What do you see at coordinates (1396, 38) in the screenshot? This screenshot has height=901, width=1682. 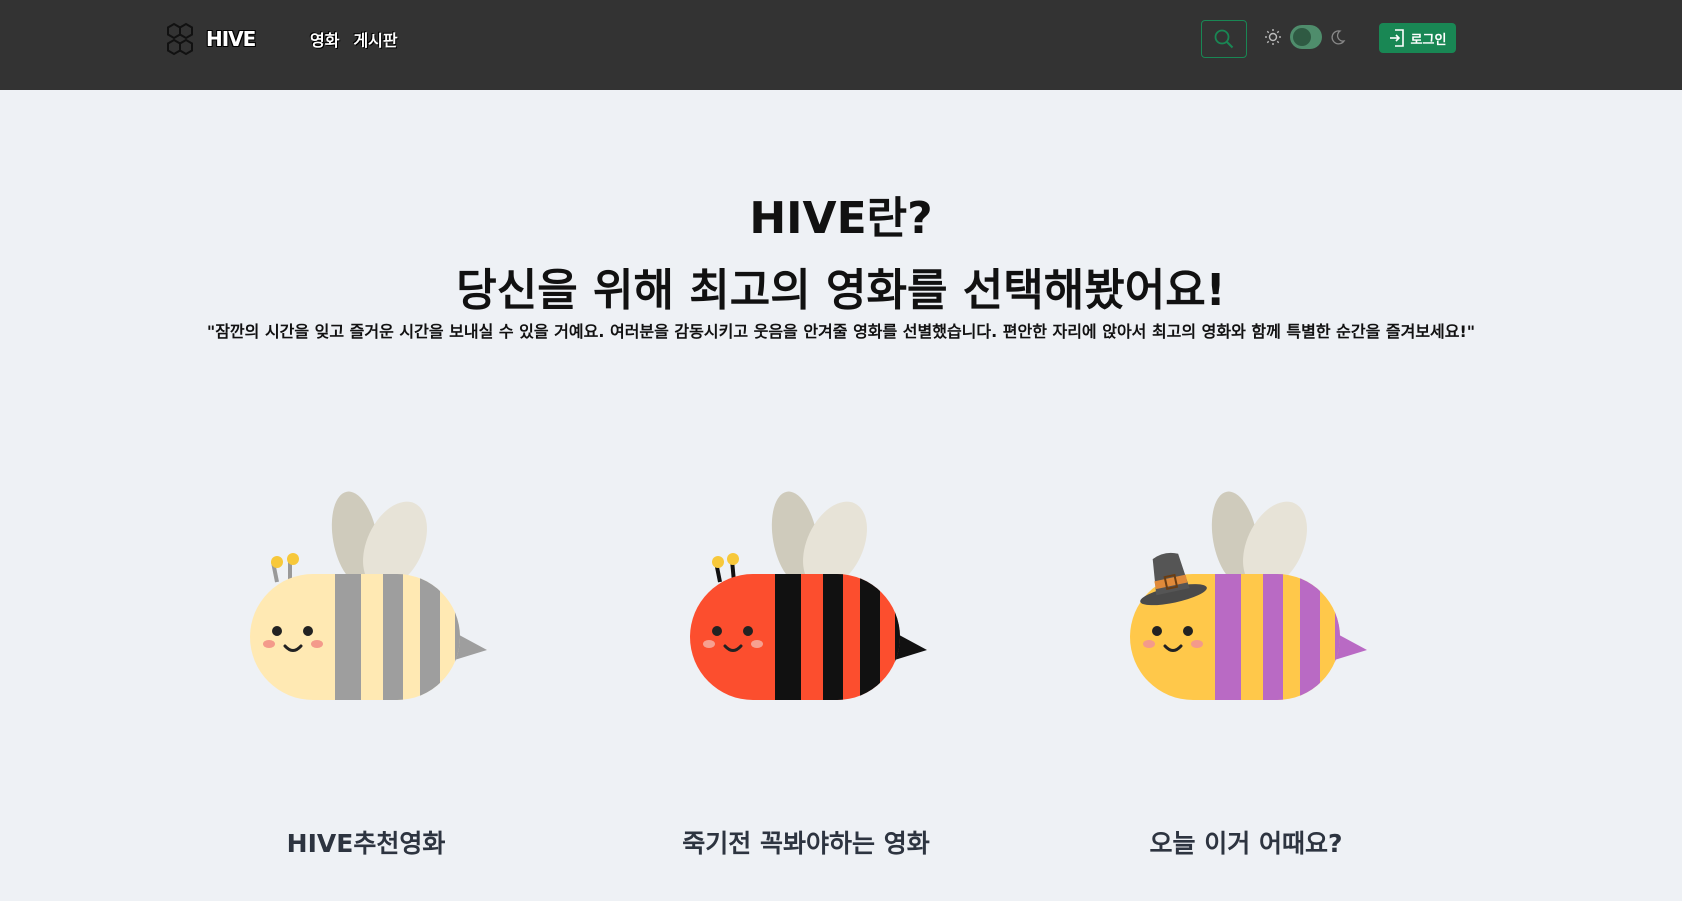 I see `login-icon` at bounding box center [1396, 38].